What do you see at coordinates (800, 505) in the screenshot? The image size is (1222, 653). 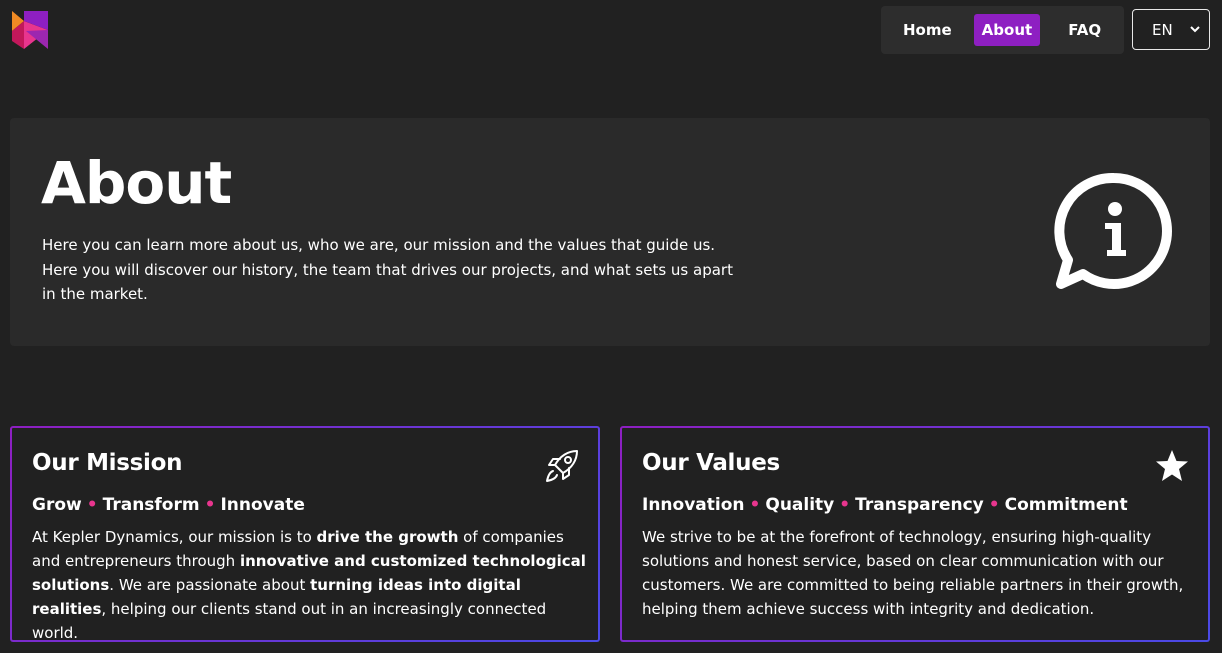 I see `tagline-item: Quality` at bounding box center [800, 505].